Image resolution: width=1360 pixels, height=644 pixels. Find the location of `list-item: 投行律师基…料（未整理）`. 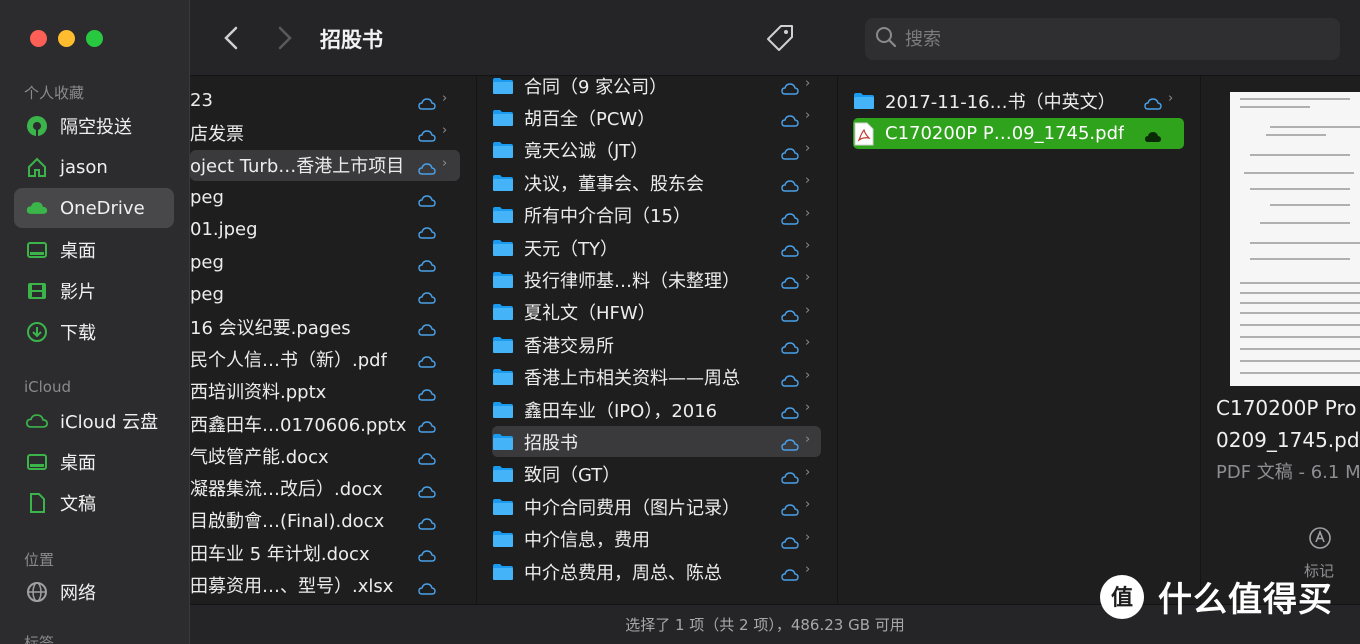

list-item: 投行律师基…料（未整理） is located at coordinates (656, 279).